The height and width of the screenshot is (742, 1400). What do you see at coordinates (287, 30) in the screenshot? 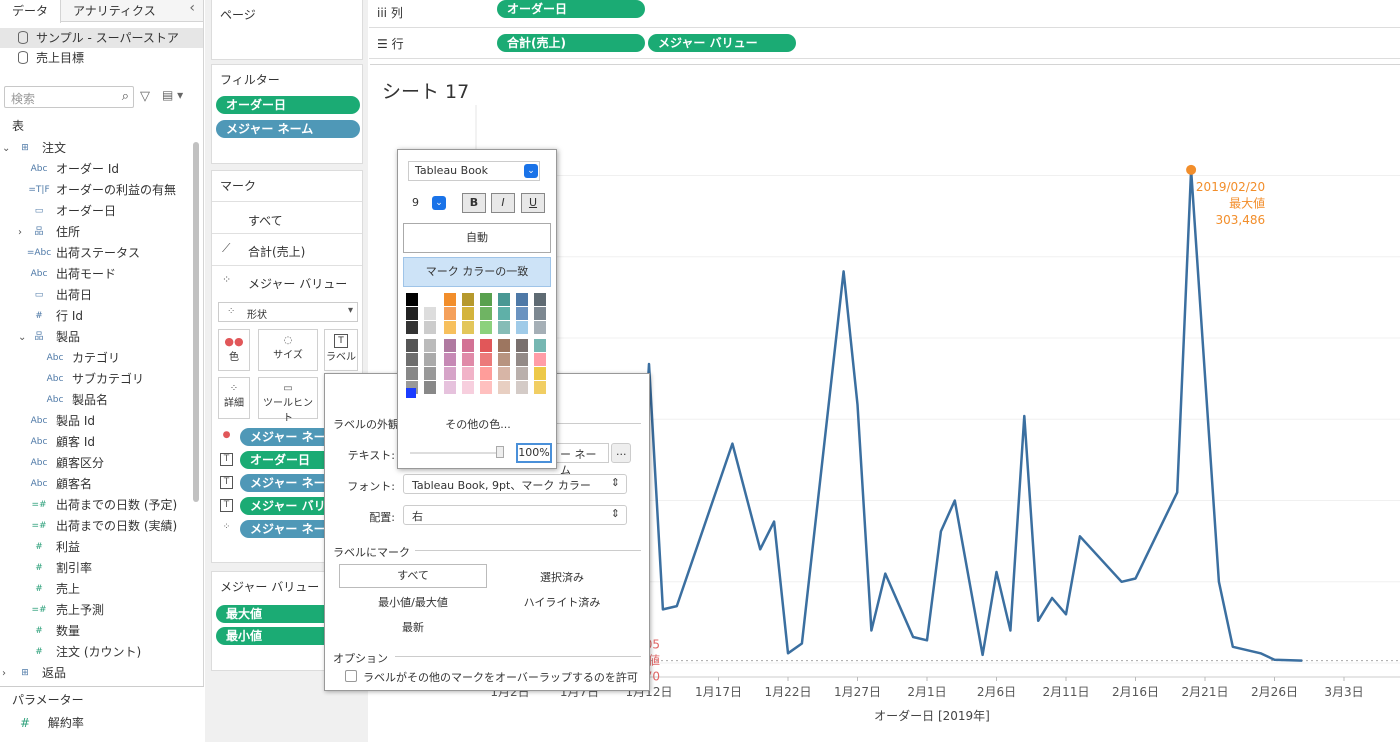
I see `pages-card: ページ` at bounding box center [287, 30].